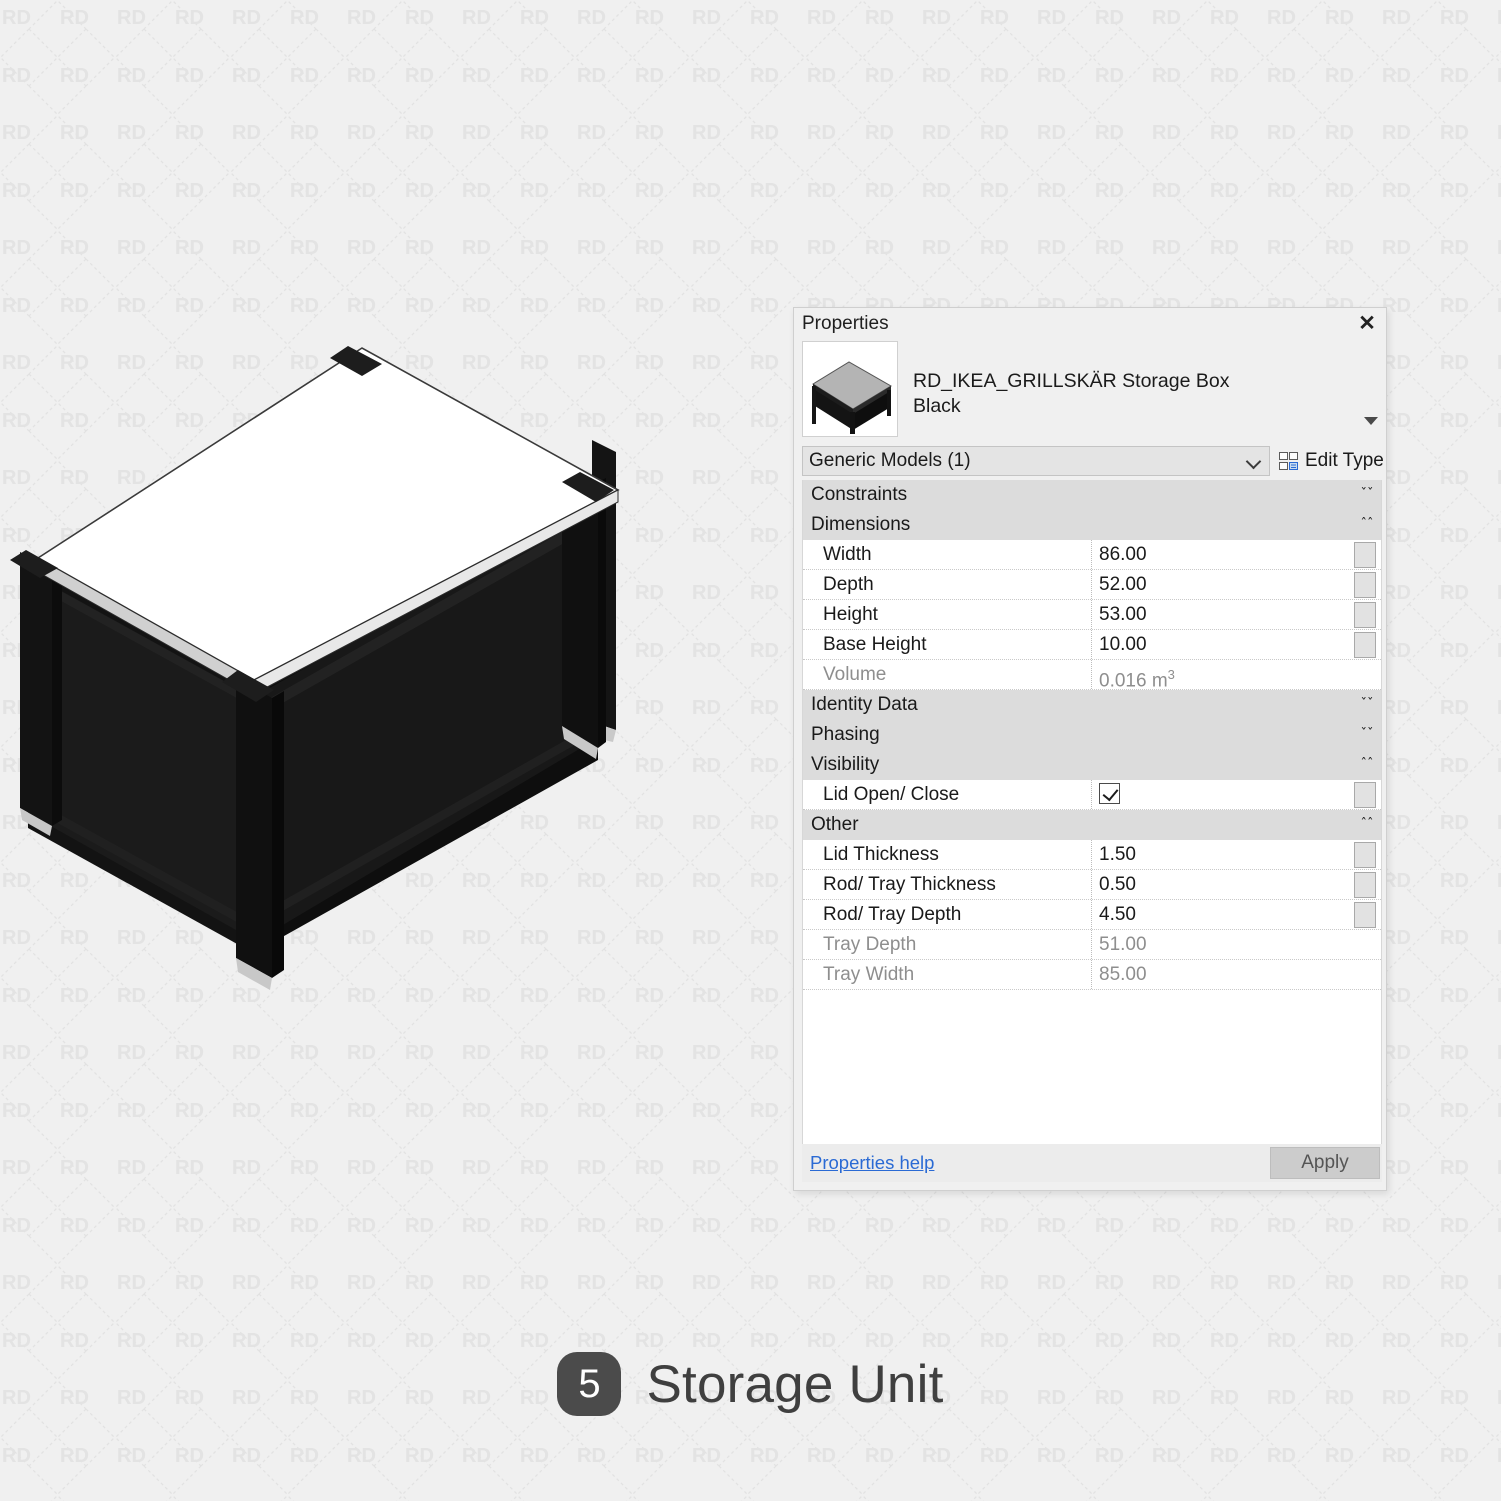  I want to click on param-value-text: 1.50, so click(1117, 854).